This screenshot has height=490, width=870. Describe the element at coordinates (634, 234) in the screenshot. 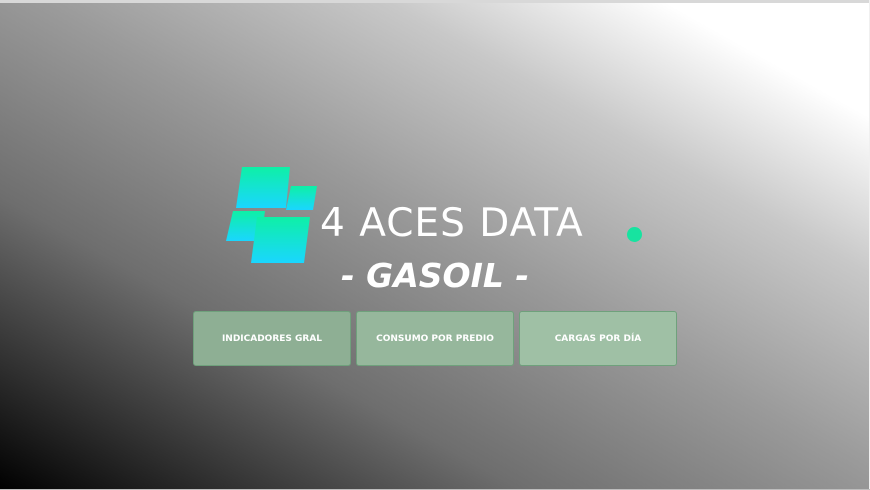

I see `brand-dot` at that location.